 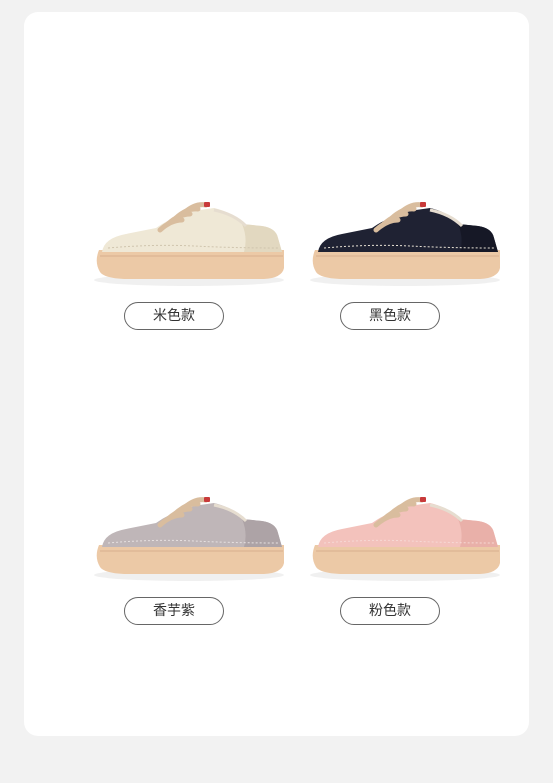 I want to click on sneaker-black-image, so click(x=405, y=244).